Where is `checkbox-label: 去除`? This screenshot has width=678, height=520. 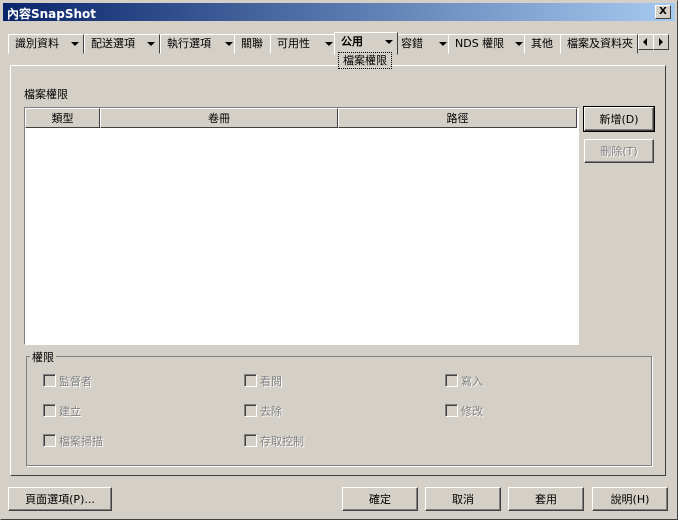
checkbox-label: 去除 is located at coordinates (271, 411).